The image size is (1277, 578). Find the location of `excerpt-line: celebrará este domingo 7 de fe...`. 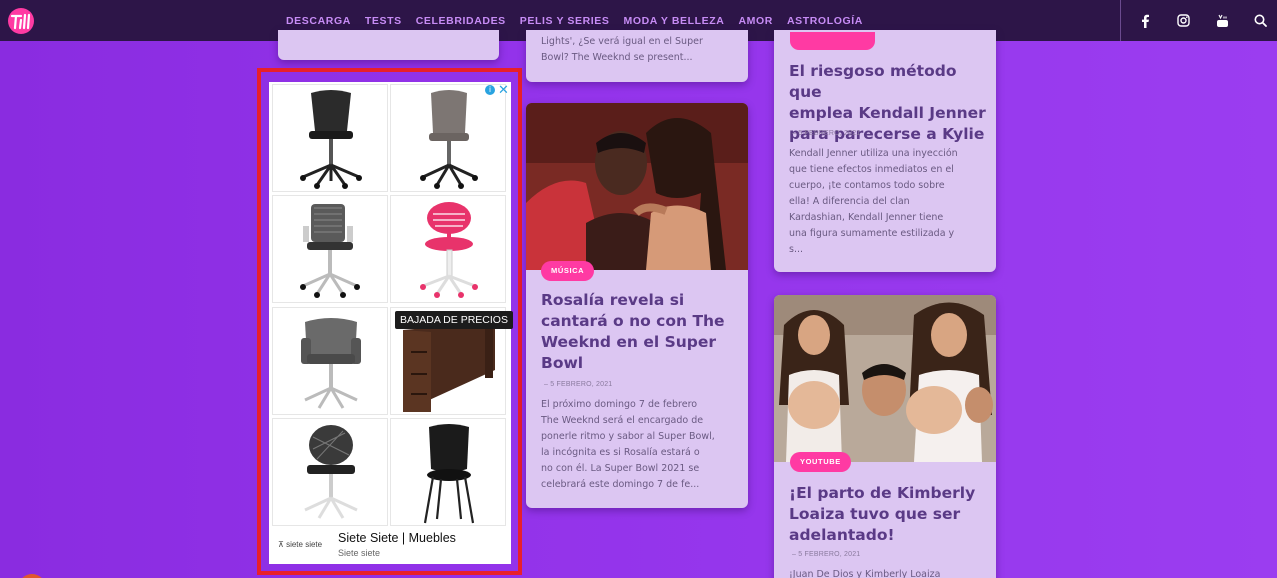

excerpt-line: celebrará este domingo 7 de fe... is located at coordinates (620, 484).